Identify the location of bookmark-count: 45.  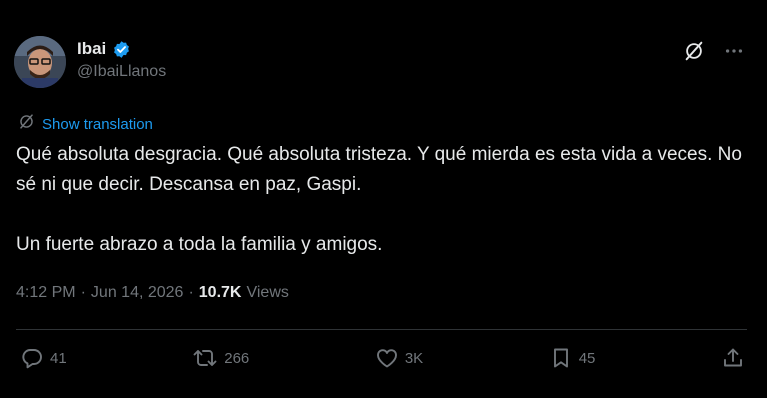
(587, 358).